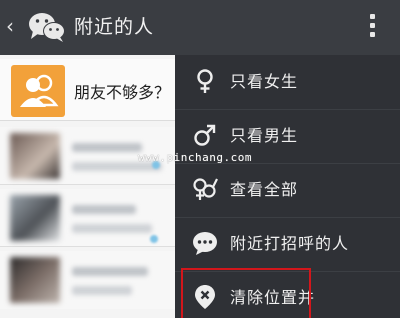 This screenshot has width=400, height=318. I want to click on menu-item-female-only: 只看女生, so click(287, 83).